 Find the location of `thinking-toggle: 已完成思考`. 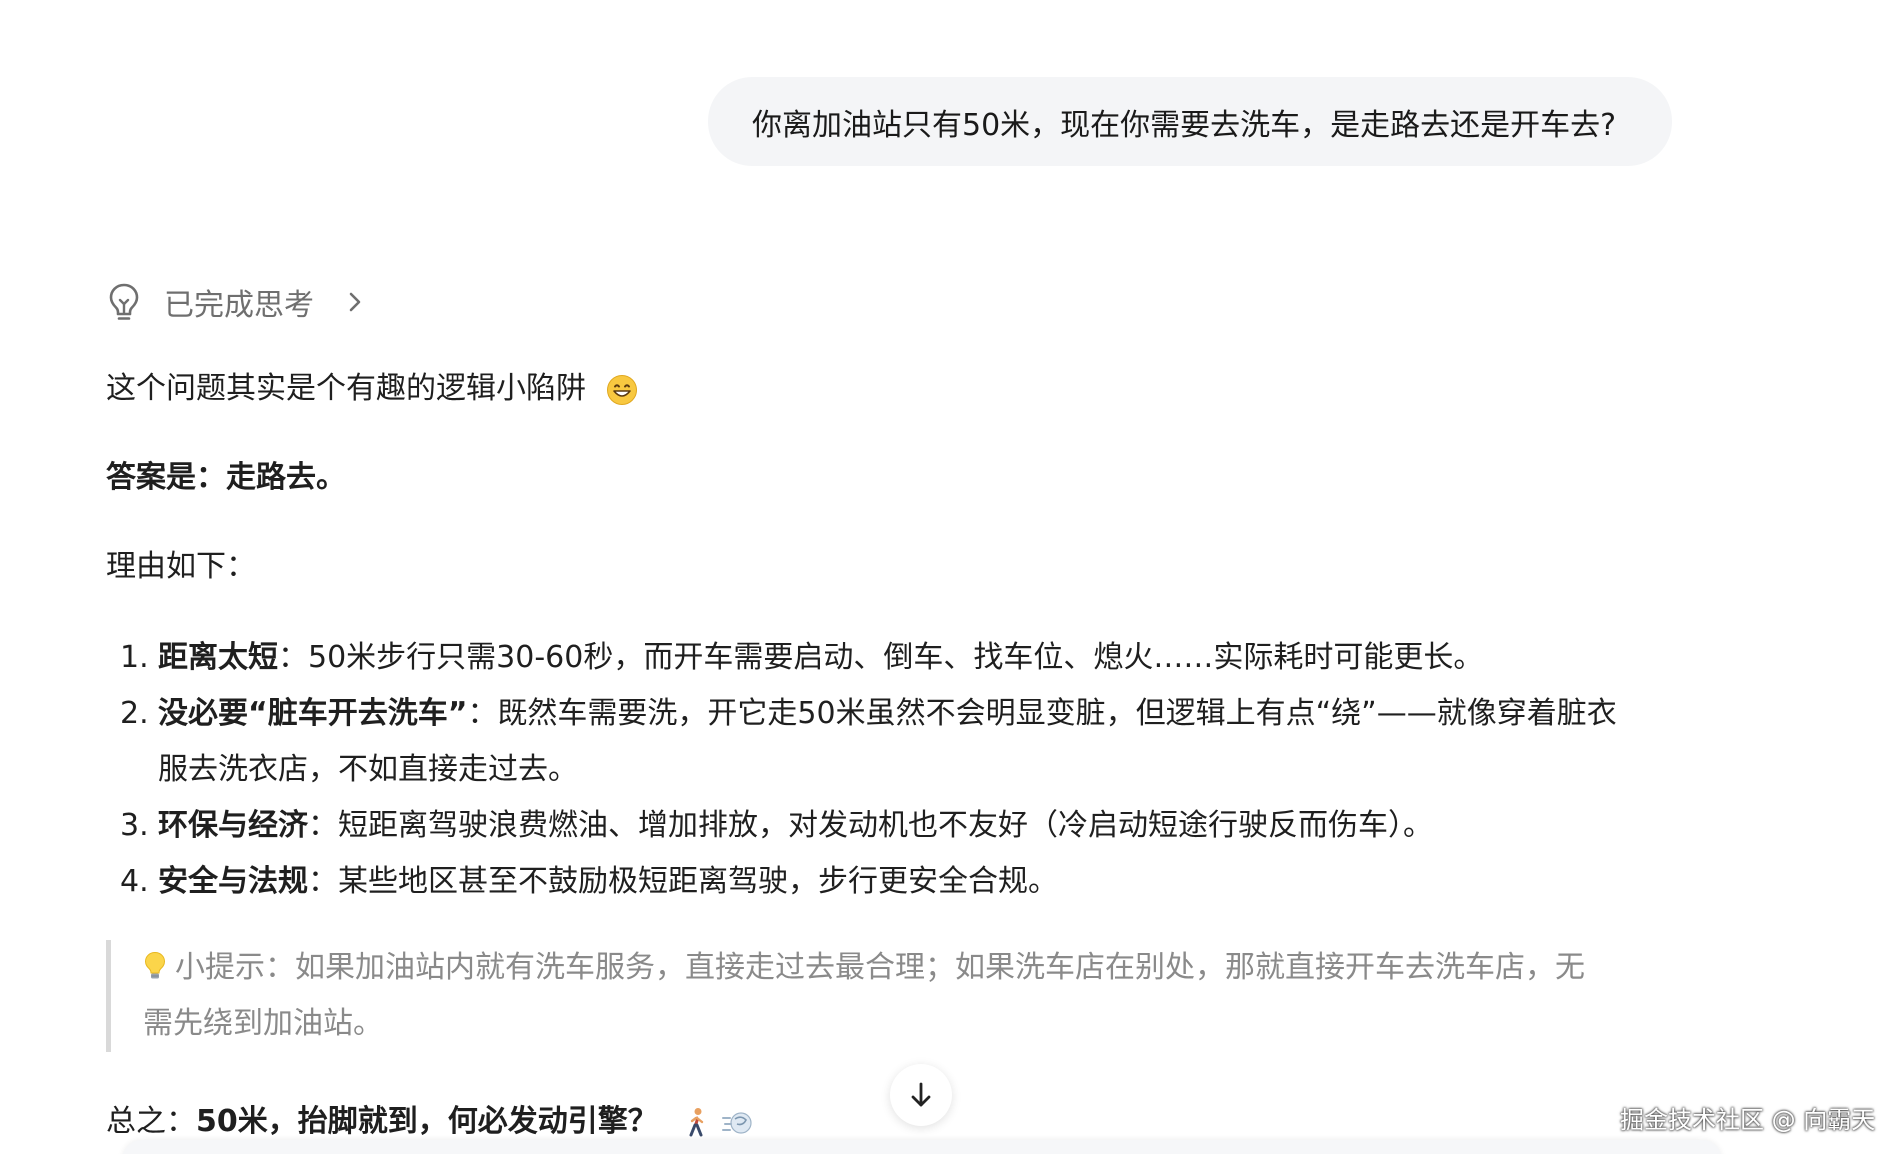

thinking-toggle: 已完成思考 is located at coordinates (236, 302).